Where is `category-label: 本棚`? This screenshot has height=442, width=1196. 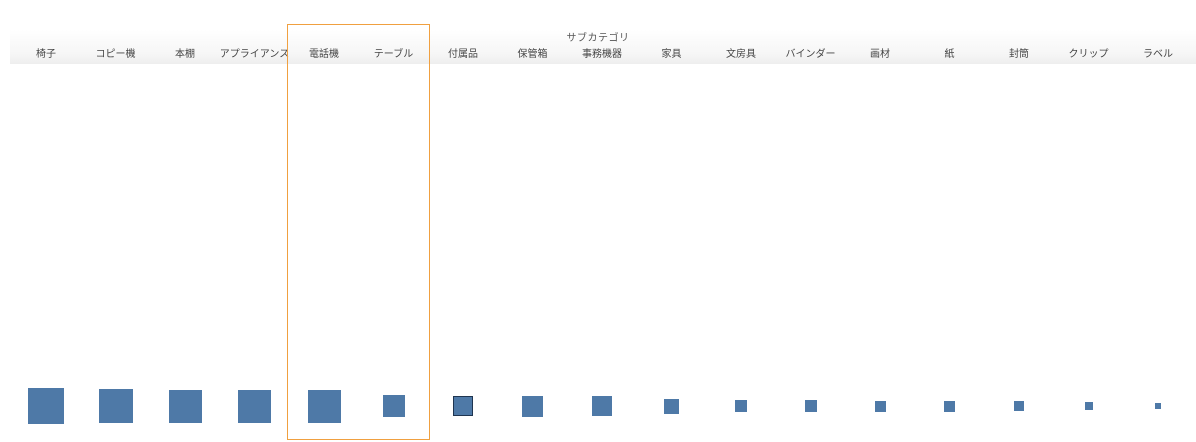 category-label: 本棚 is located at coordinates (185, 52).